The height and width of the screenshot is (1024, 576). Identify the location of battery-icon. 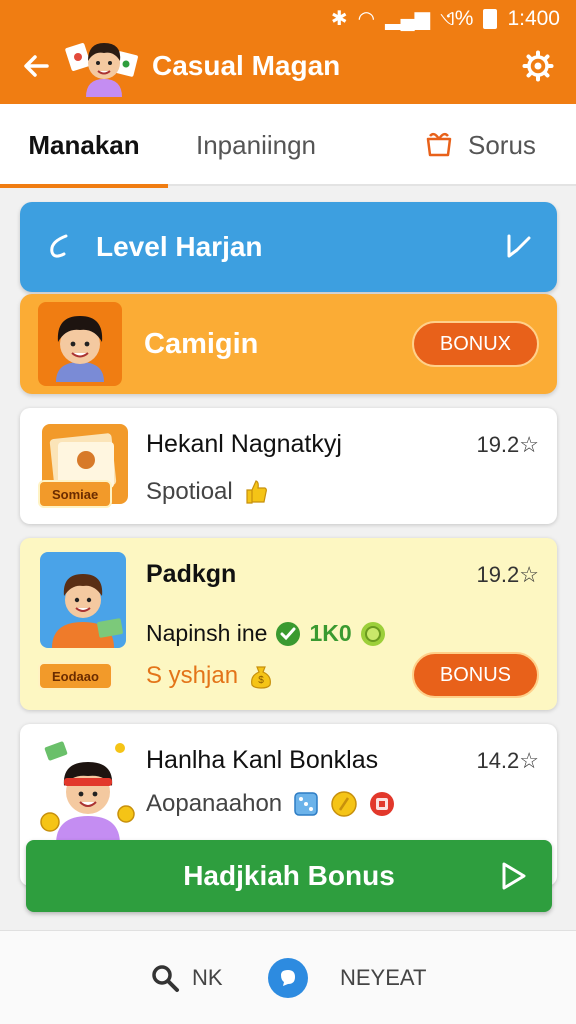
(490, 19).